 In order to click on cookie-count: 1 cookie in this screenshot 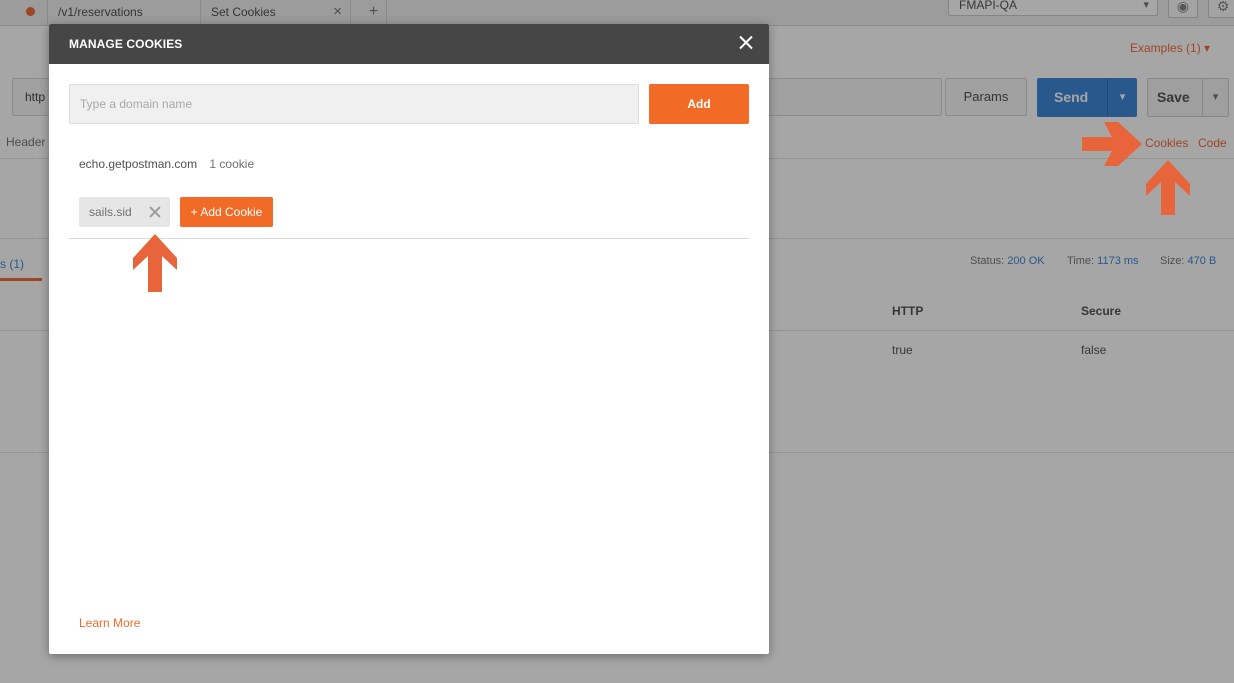, I will do `click(232, 164)`.